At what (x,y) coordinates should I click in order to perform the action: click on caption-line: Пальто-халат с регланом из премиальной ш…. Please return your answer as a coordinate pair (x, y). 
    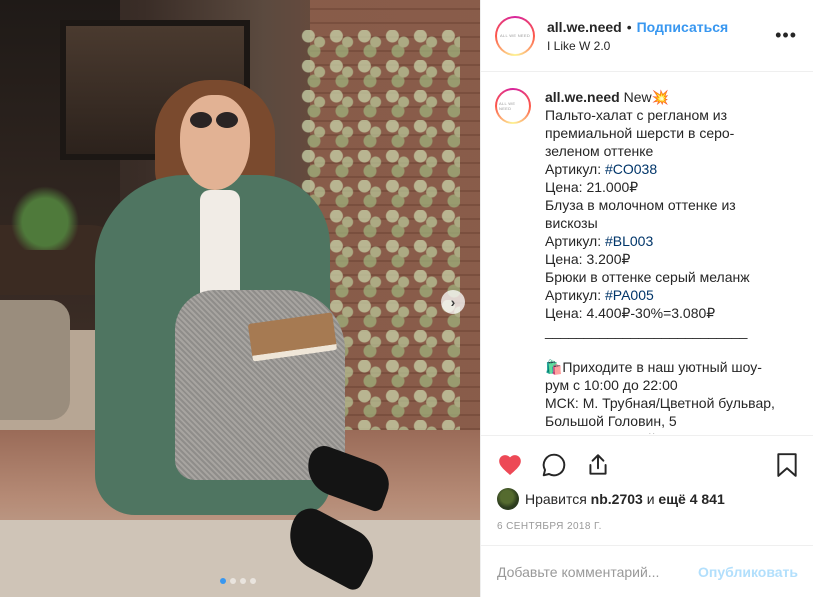
    Looking at the image, I should click on (640, 133).